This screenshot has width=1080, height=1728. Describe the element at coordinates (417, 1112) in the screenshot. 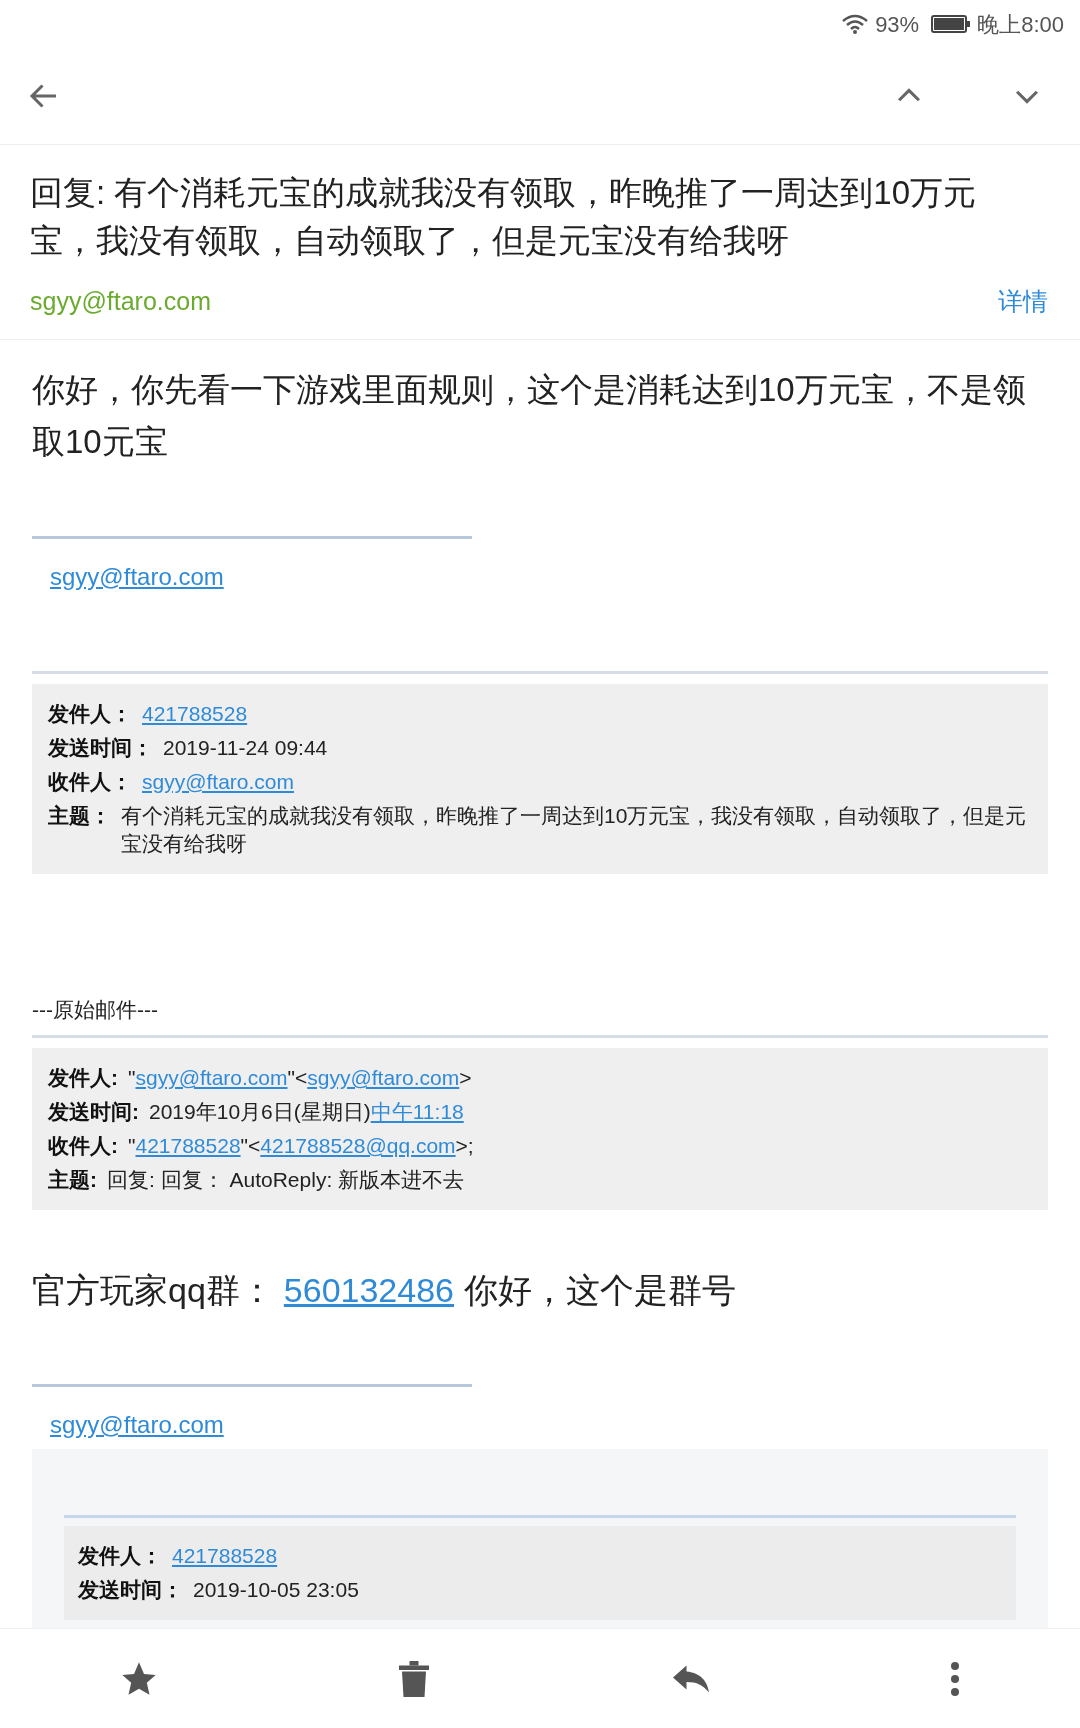

I see `link: 中午11:18` at that location.